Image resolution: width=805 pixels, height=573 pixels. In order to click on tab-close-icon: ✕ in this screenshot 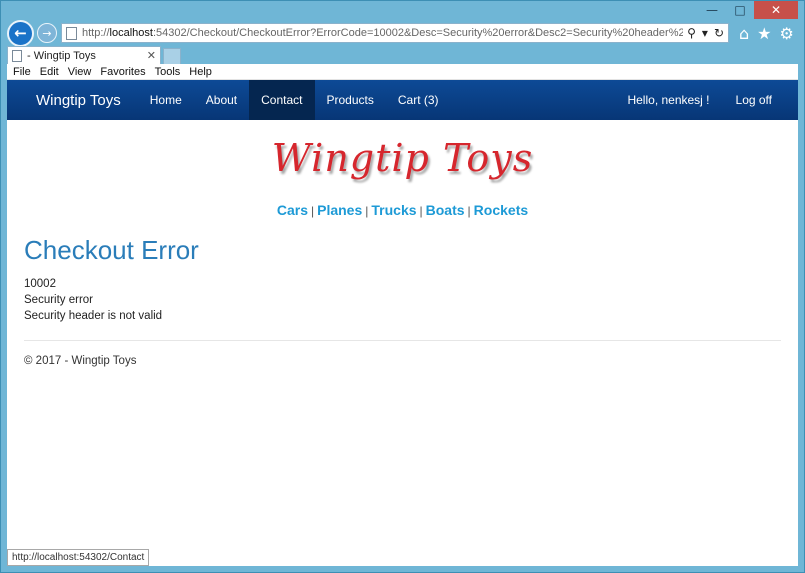, I will do `click(151, 55)`.